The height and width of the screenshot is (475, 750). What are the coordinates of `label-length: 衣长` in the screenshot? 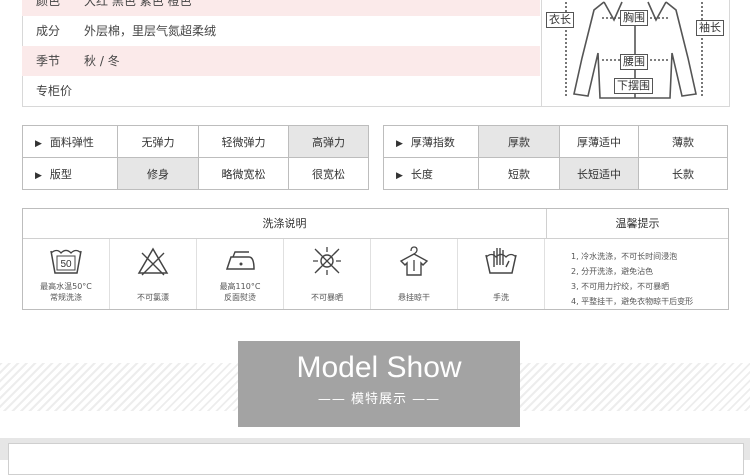 It's located at (560, 20).